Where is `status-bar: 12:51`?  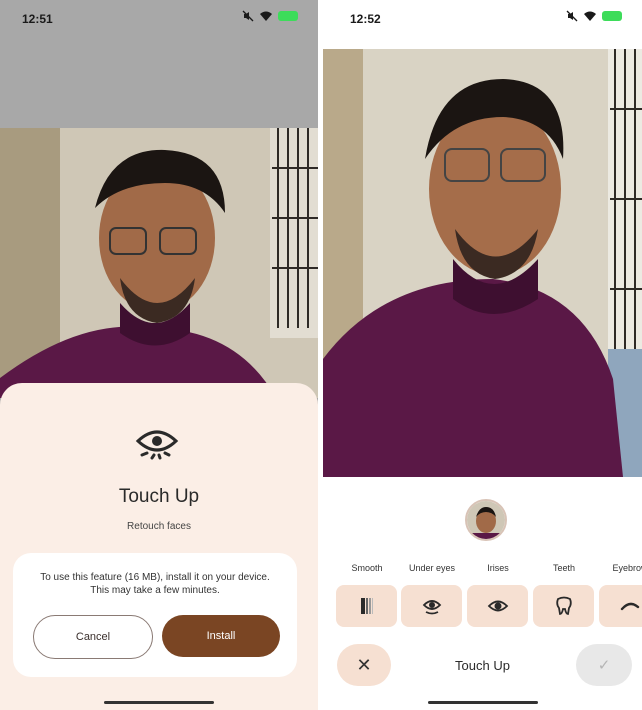
status-bar: 12:51 is located at coordinates (159, 18).